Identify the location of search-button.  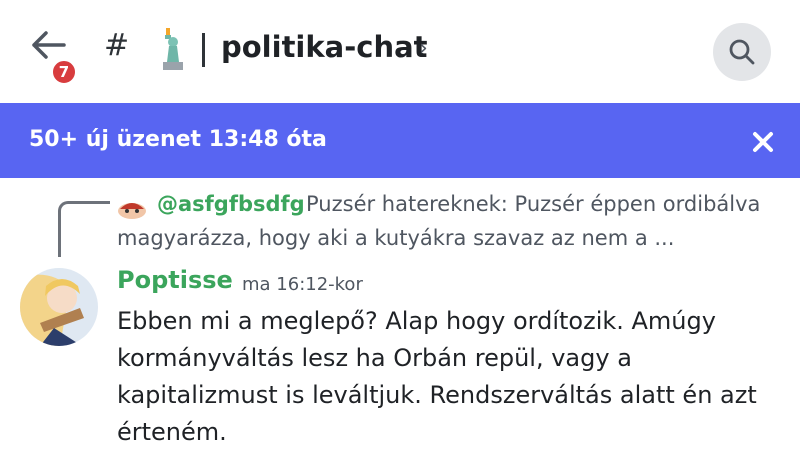
(742, 52).